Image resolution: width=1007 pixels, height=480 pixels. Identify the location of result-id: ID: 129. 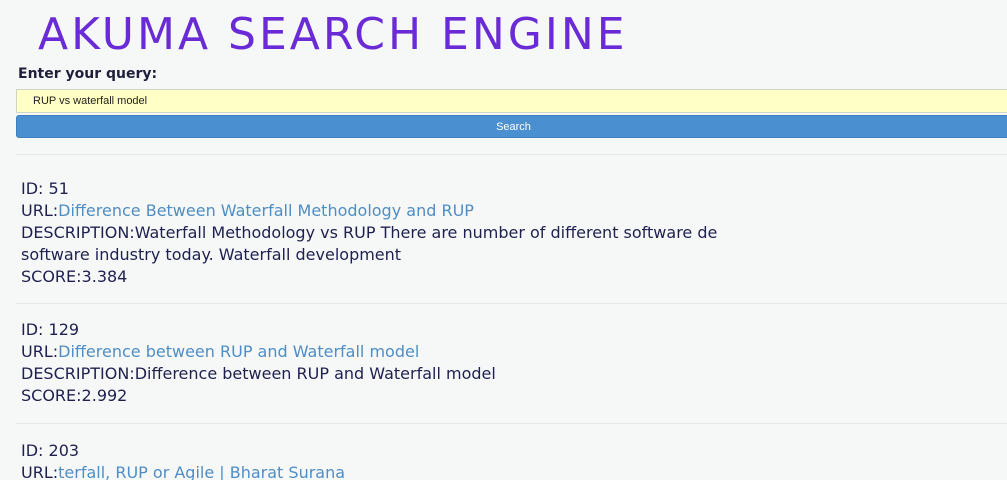
(50, 329).